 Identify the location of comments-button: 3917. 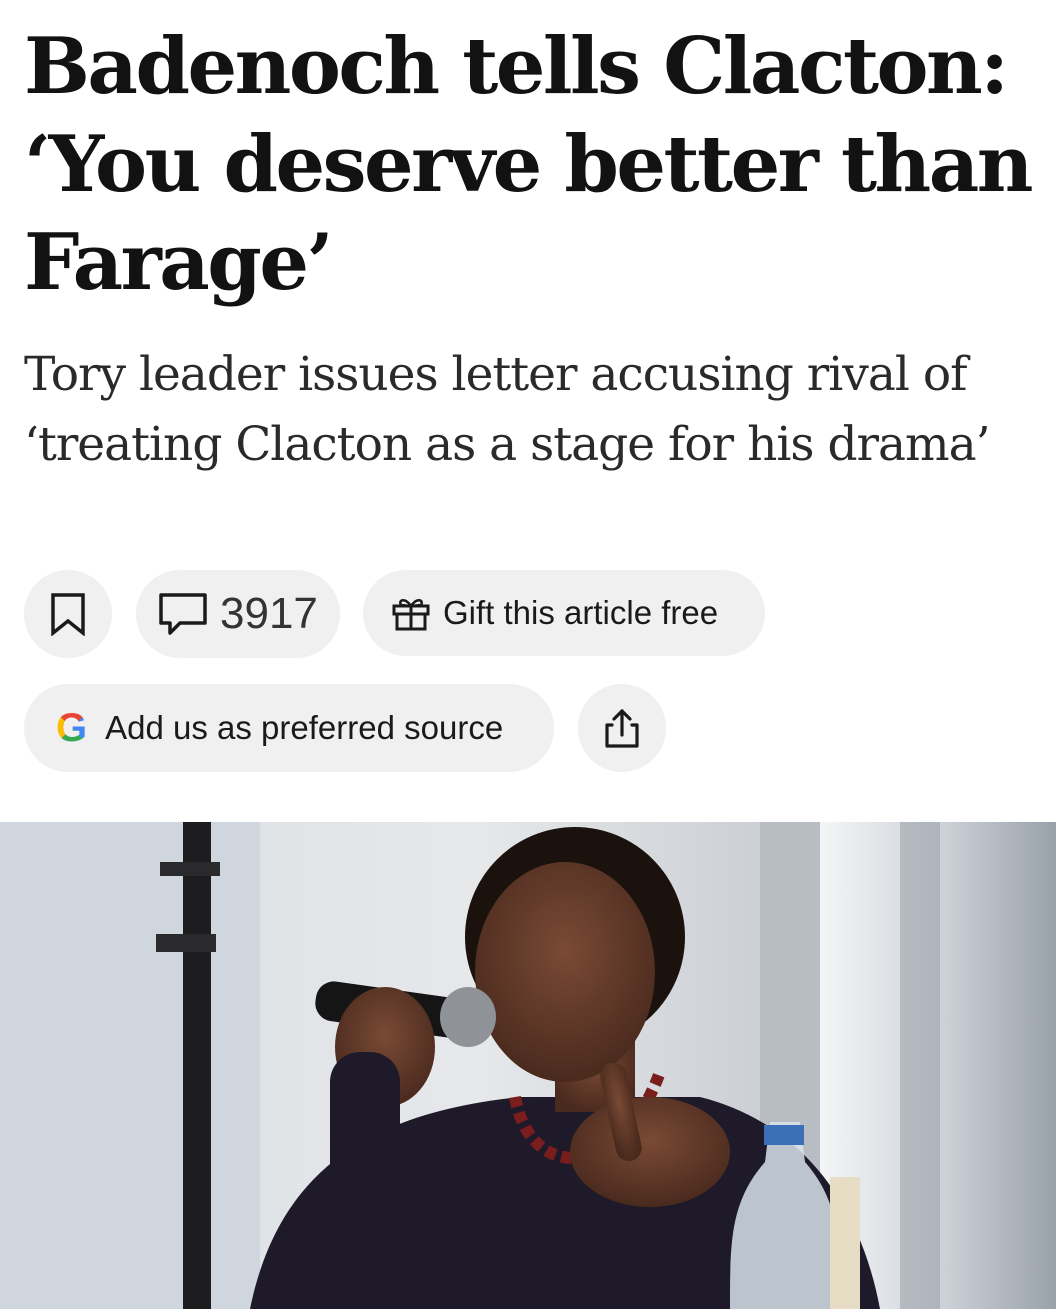
(238, 614).